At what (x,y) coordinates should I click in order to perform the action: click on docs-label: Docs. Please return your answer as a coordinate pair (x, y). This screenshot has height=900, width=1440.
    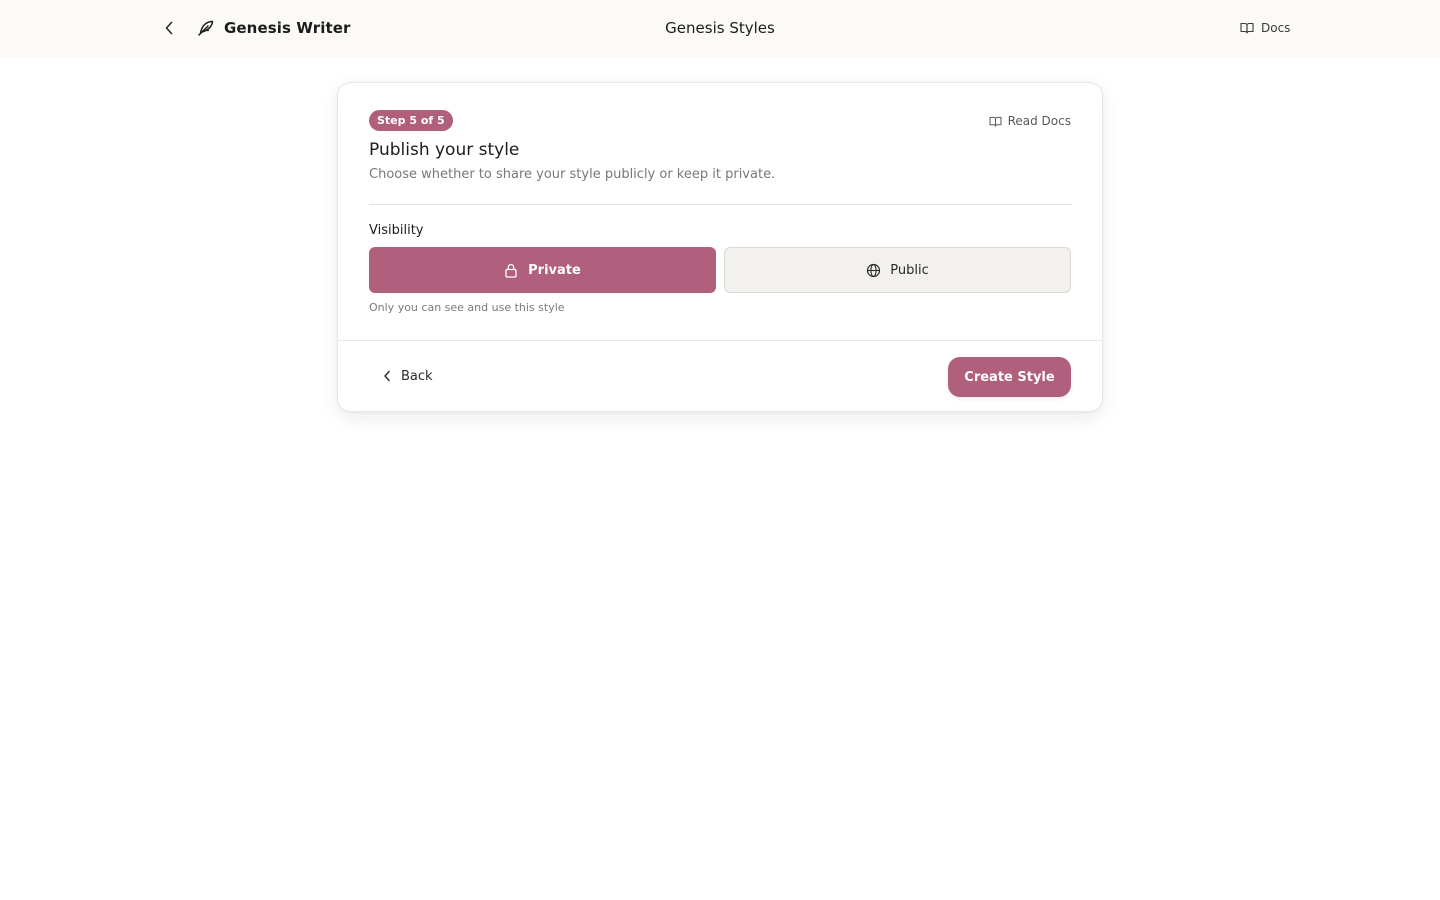
    Looking at the image, I should click on (1276, 28).